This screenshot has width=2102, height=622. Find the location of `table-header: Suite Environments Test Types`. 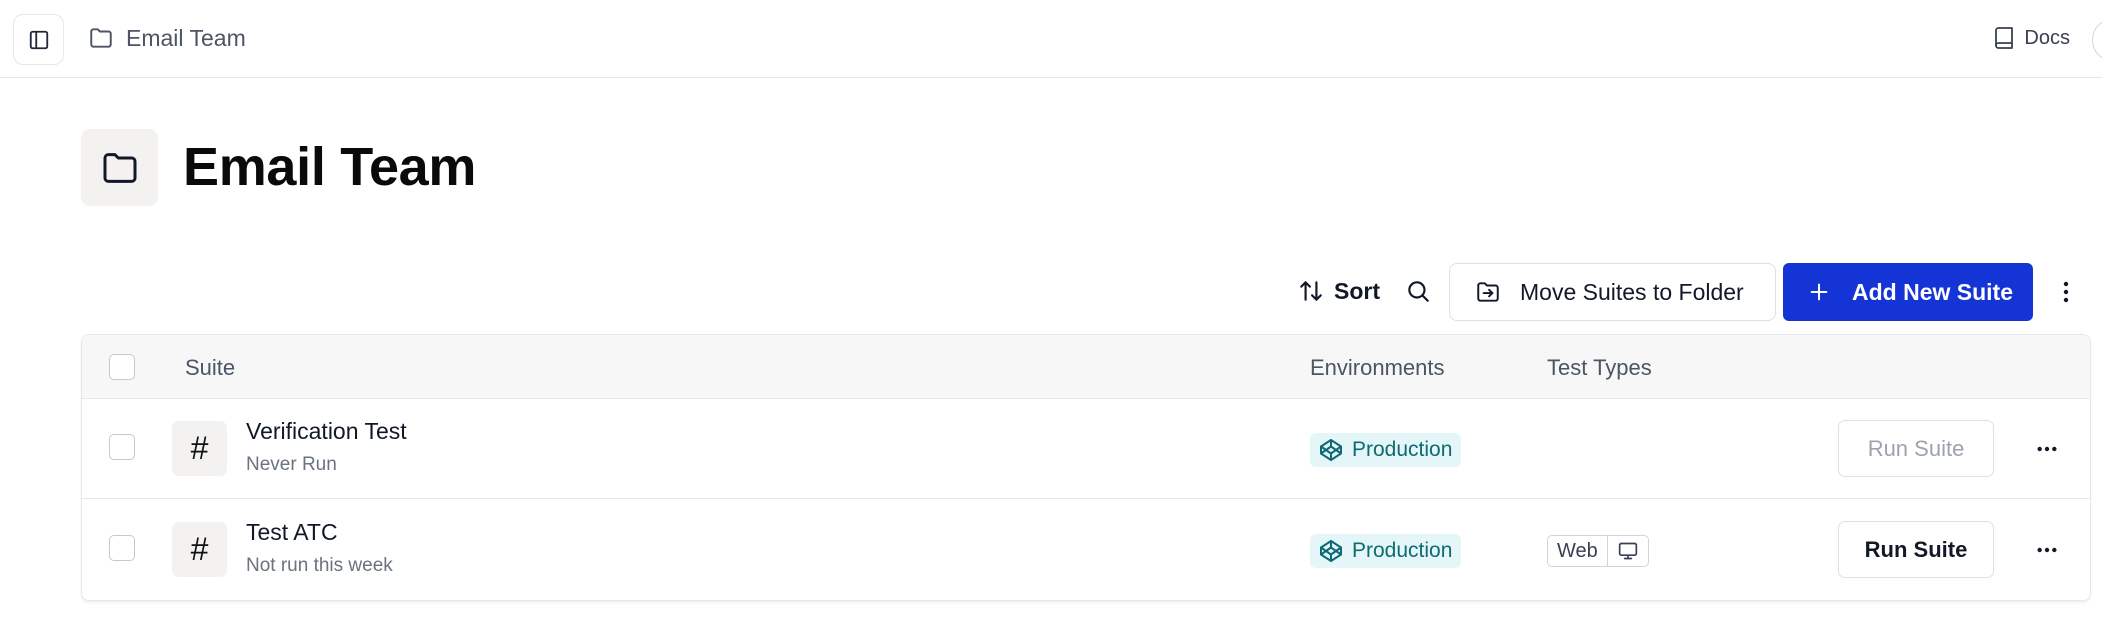

table-header: Suite Environments Test Types is located at coordinates (1086, 367).